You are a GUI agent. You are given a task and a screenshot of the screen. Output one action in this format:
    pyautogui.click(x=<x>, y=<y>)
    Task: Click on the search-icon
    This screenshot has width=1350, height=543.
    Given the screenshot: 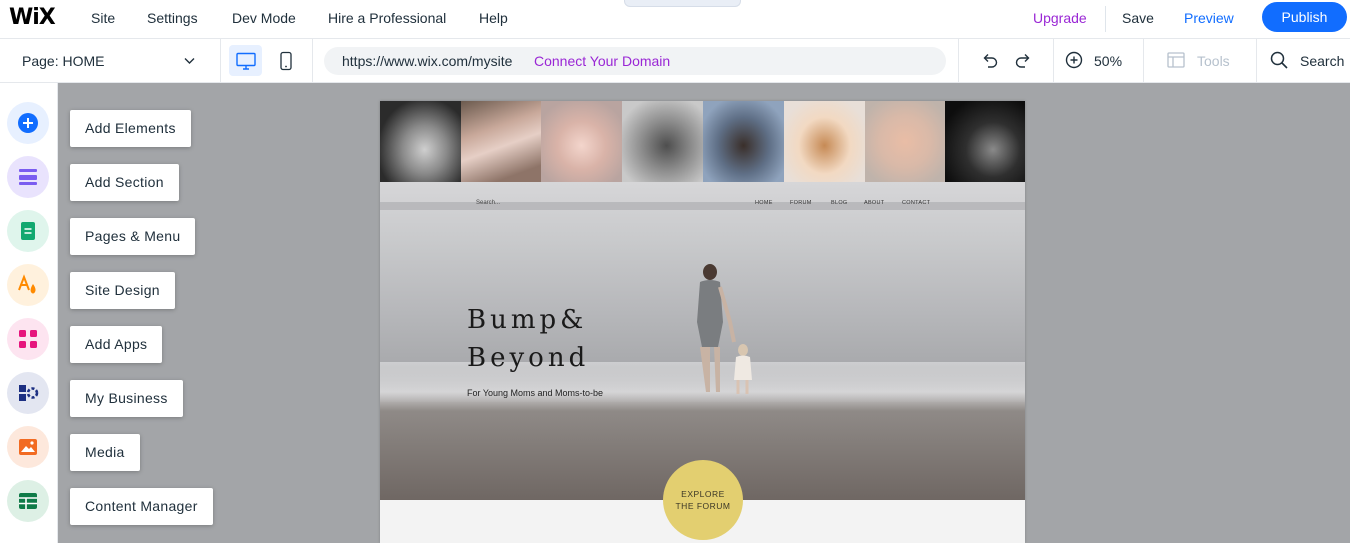 What is the action you would take?
    pyautogui.click(x=1279, y=60)
    